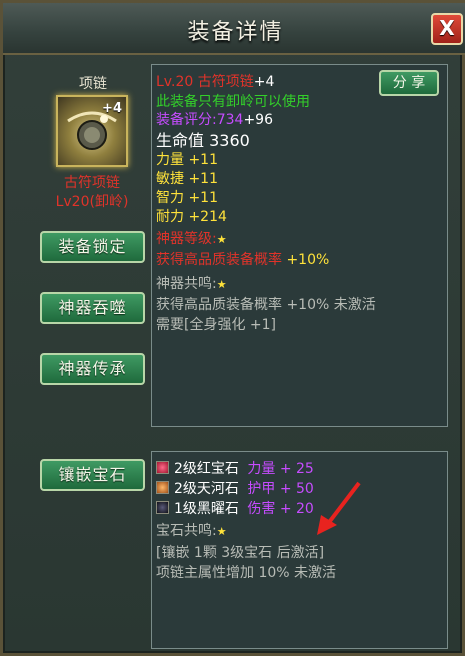  I want to click on gem-row: 2级天河石 护甲 + 50, so click(235, 488).